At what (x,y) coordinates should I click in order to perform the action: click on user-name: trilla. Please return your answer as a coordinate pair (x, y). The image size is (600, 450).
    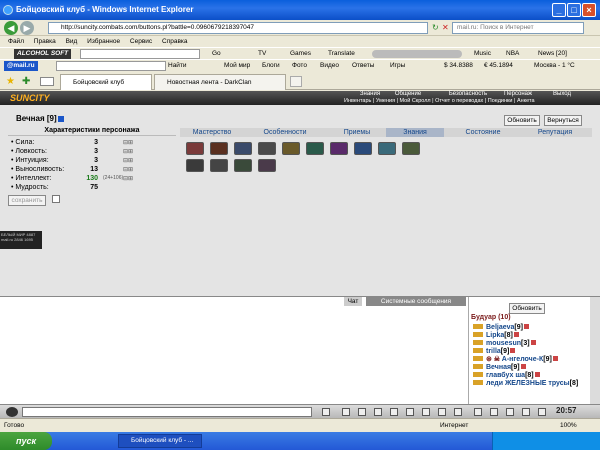
    Looking at the image, I should click on (493, 351).